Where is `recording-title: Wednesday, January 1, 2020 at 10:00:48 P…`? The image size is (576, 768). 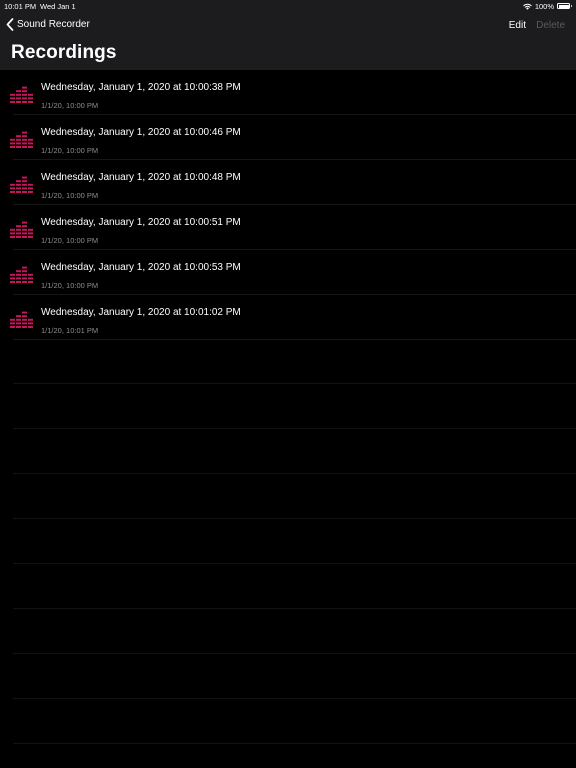
recording-title: Wednesday, January 1, 2020 at 10:00:48 P… is located at coordinates (141, 177).